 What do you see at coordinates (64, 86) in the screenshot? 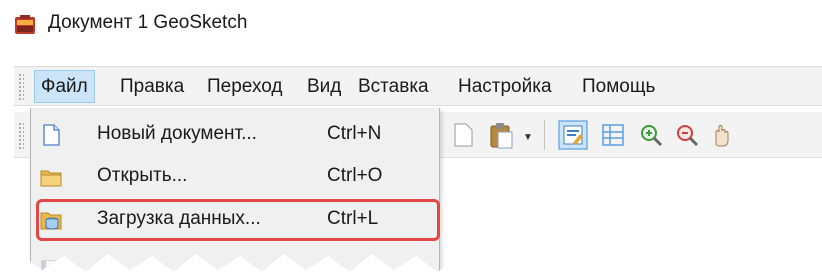
I see `menu-file: Файл` at bounding box center [64, 86].